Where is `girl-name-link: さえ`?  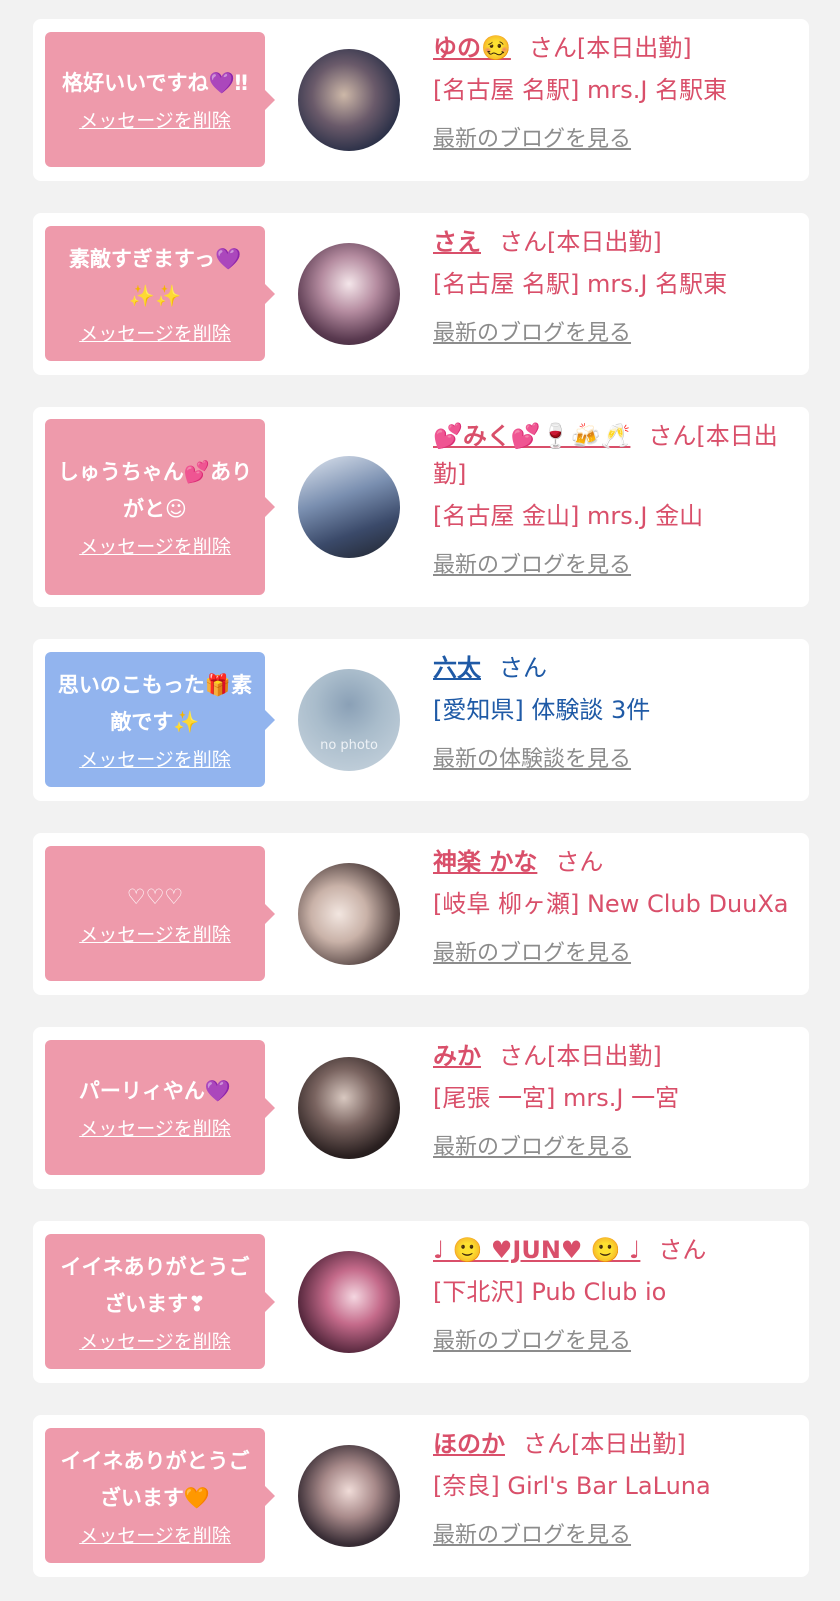
girl-name-link: さえ is located at coordinates (457, 242).